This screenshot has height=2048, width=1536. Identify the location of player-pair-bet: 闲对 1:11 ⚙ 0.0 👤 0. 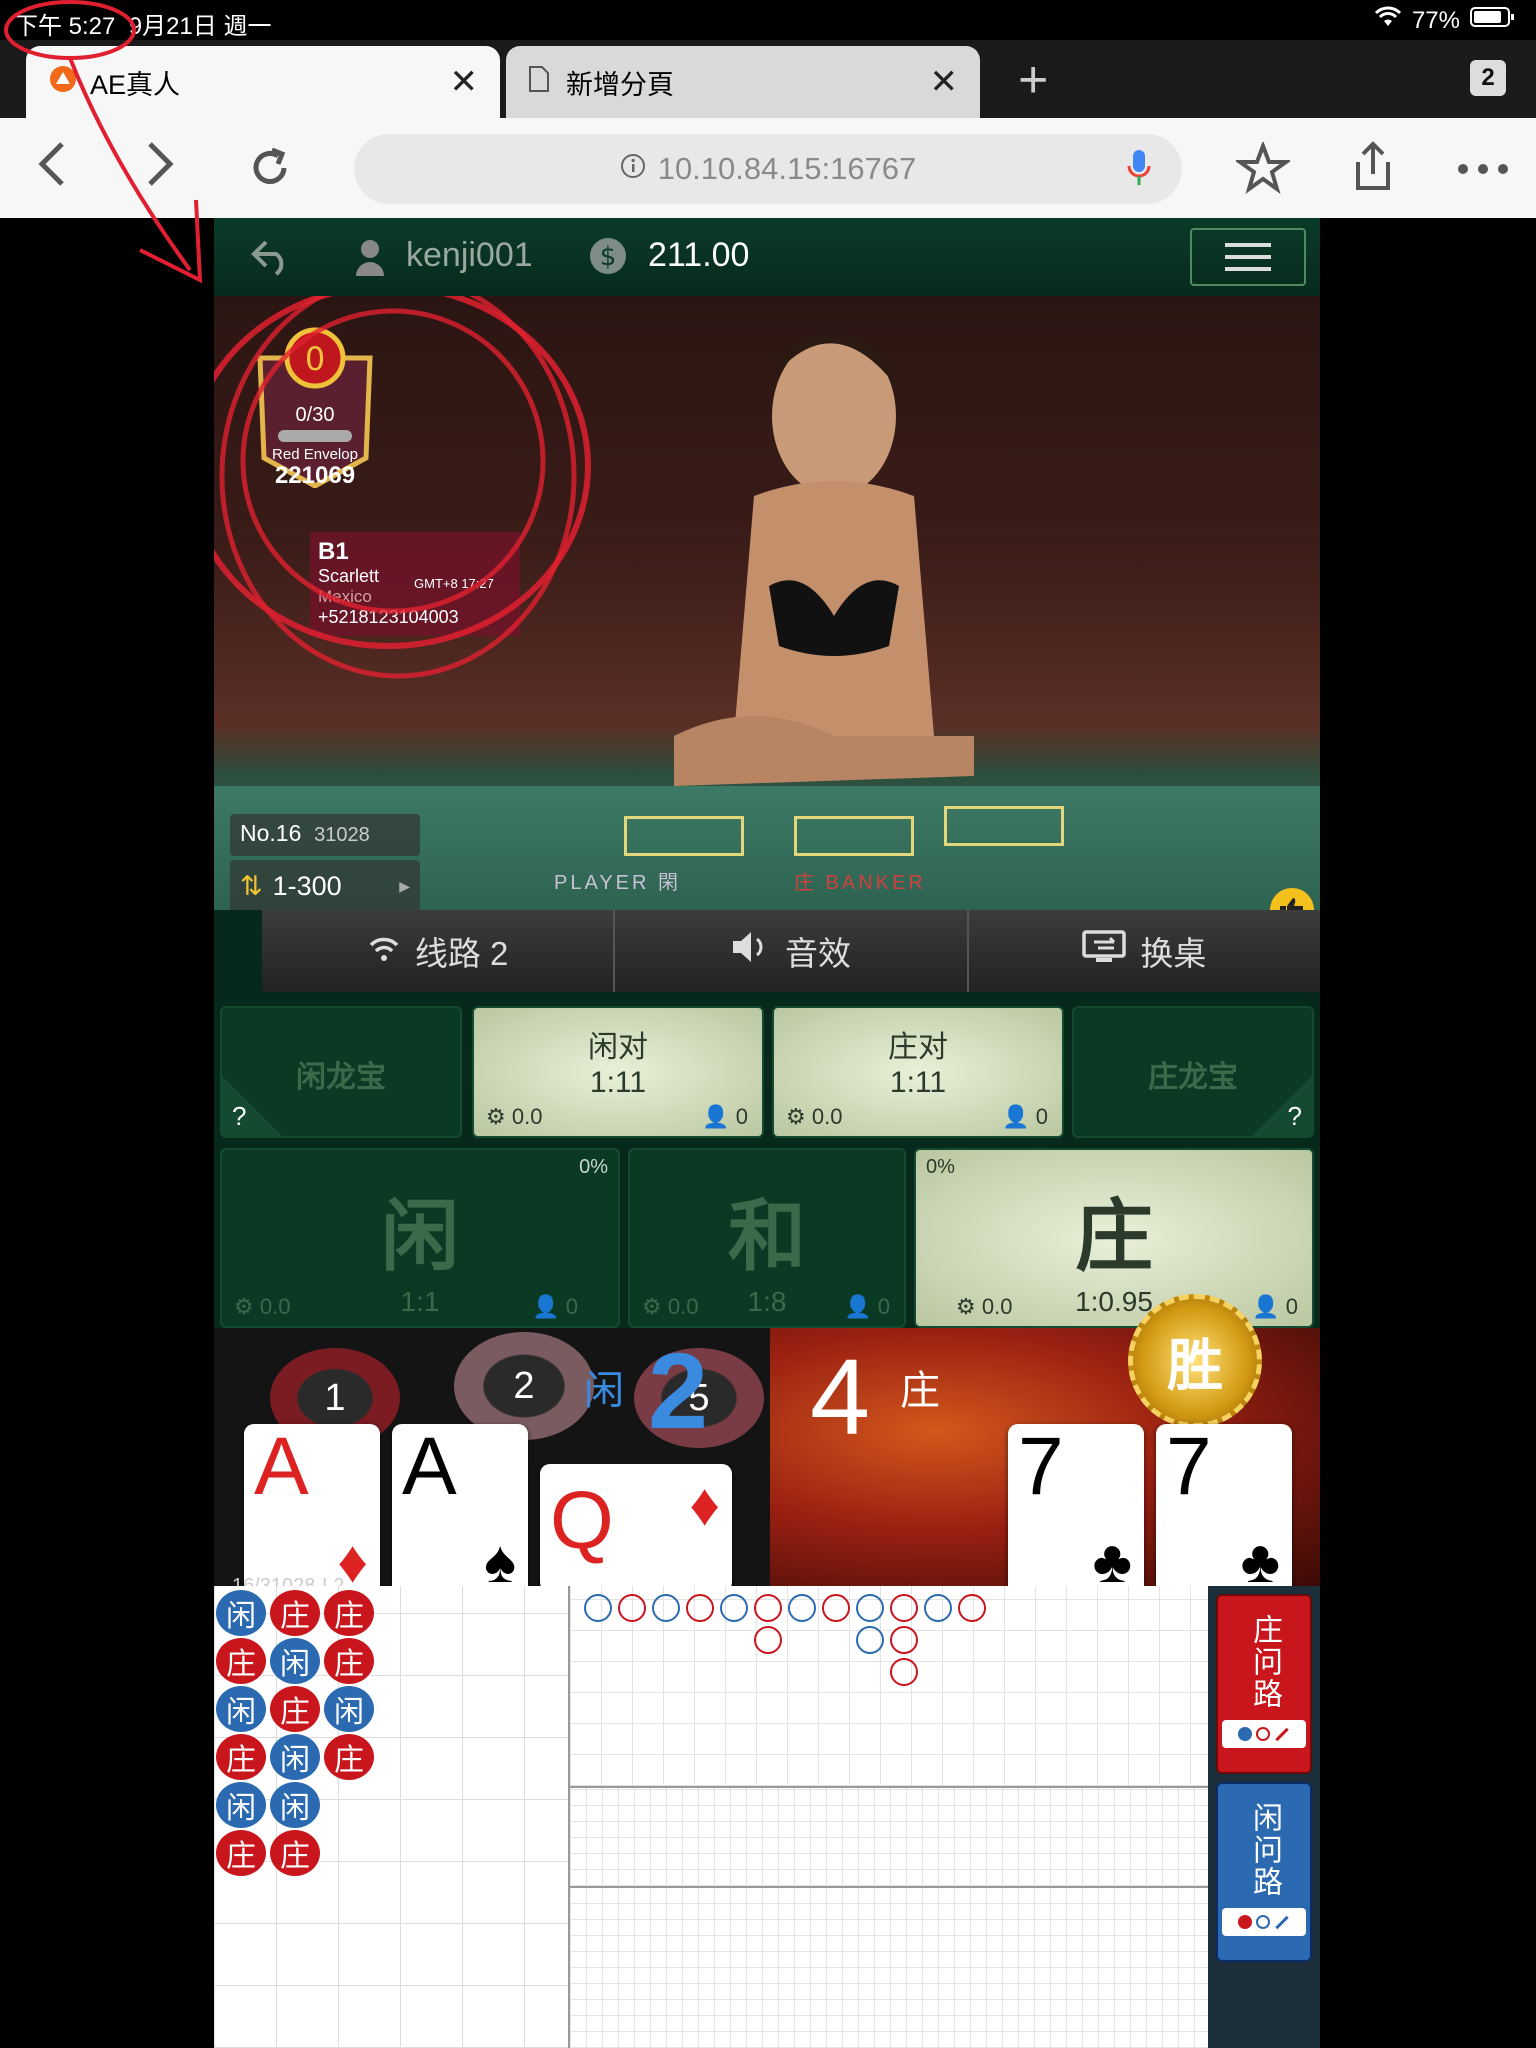
(618, 1072).